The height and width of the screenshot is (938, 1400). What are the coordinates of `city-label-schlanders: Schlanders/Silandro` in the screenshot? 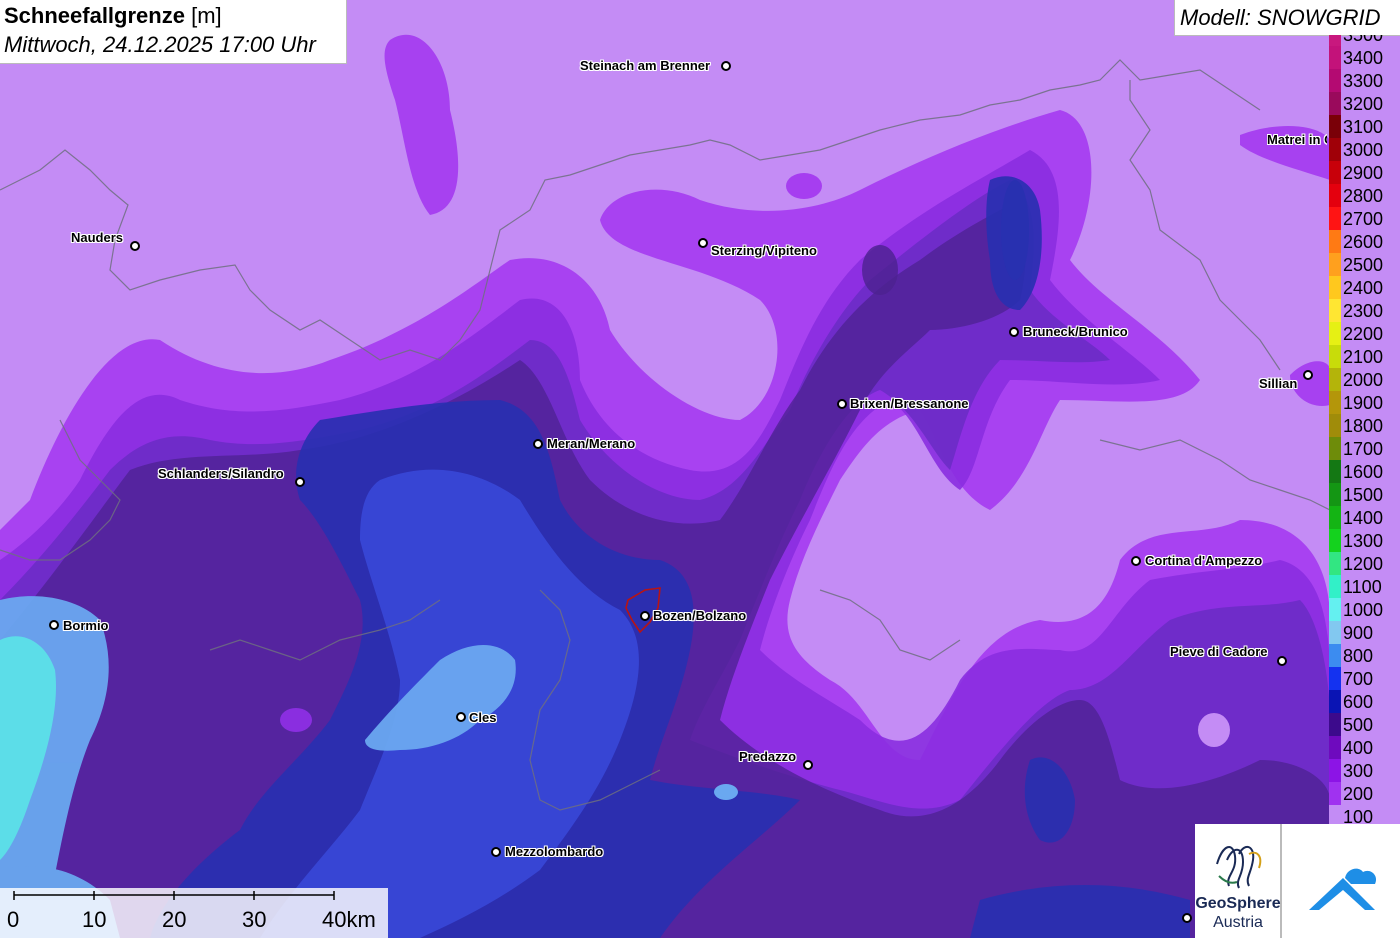 It's located at (221, 473).